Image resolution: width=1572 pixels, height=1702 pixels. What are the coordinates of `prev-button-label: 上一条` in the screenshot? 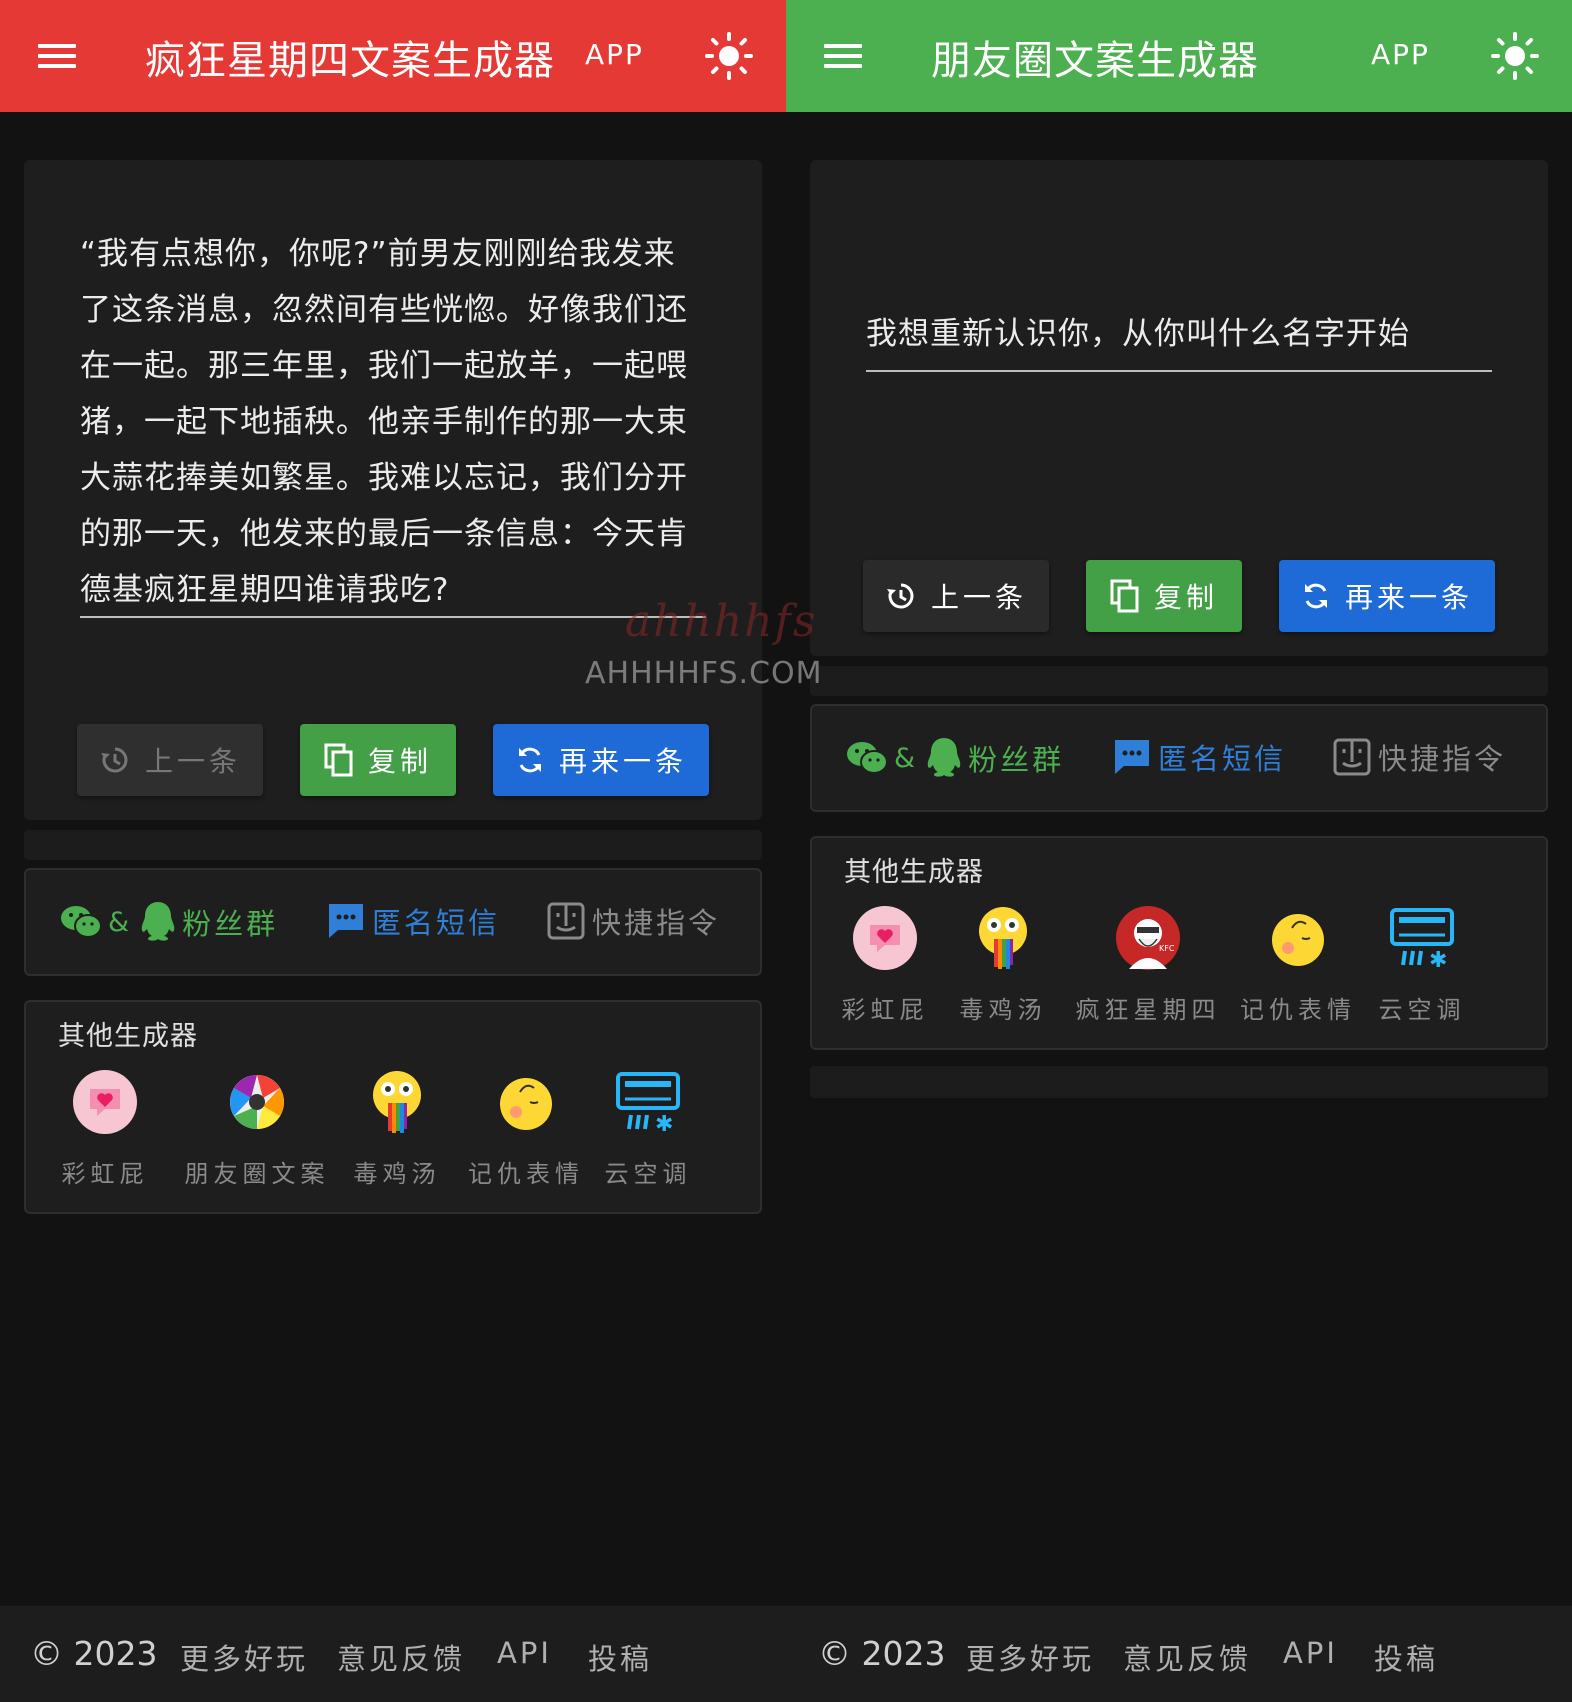 It's located at (192, 761).